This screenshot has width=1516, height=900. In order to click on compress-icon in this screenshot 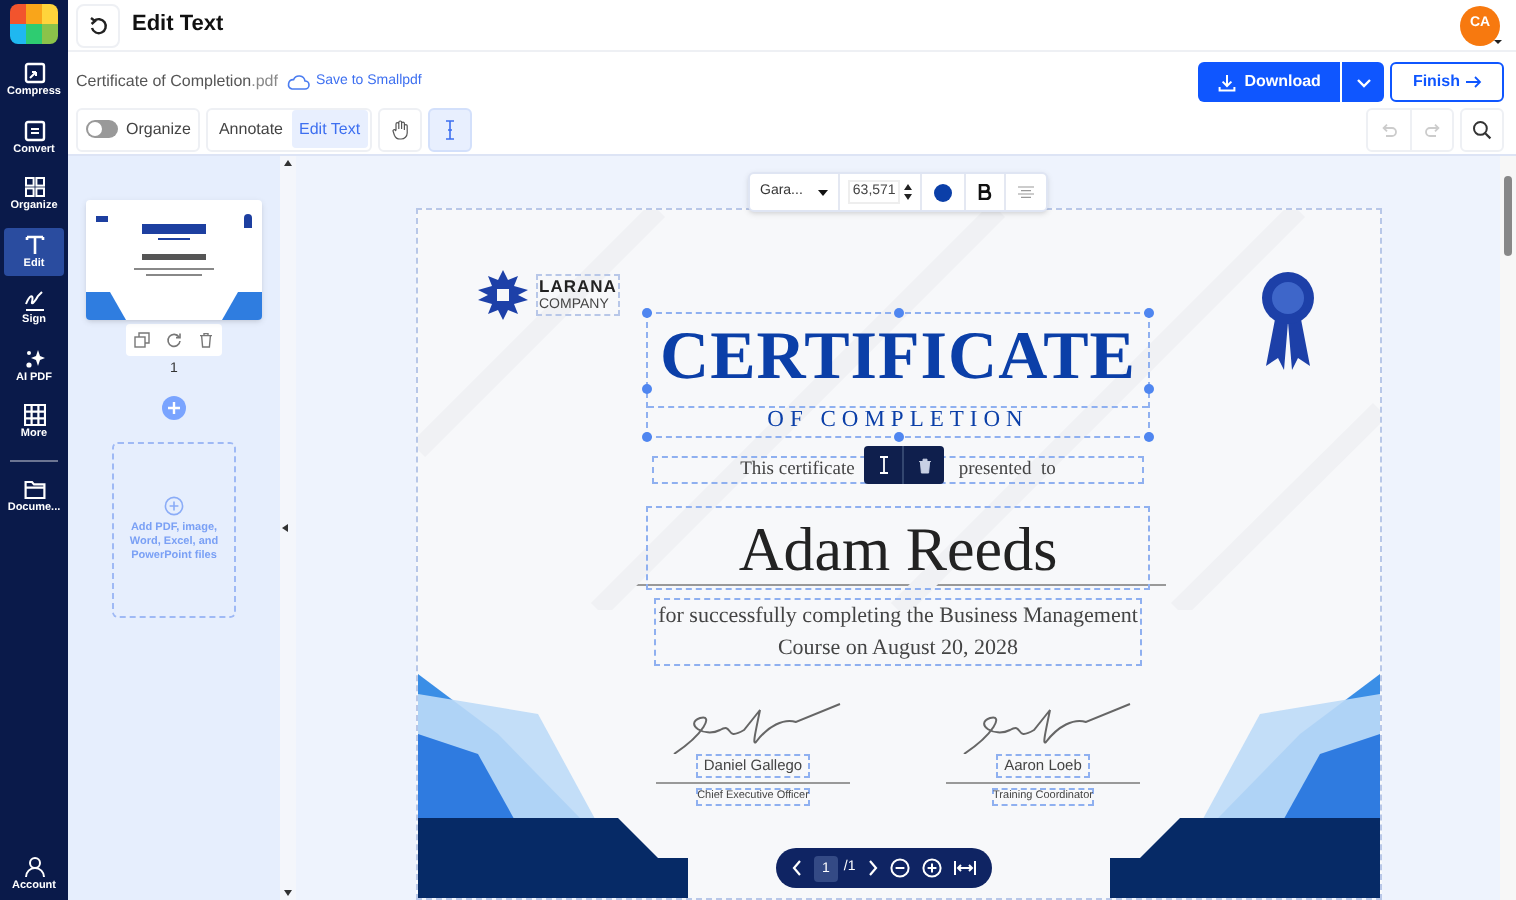, I will do `click(34, 73)`.